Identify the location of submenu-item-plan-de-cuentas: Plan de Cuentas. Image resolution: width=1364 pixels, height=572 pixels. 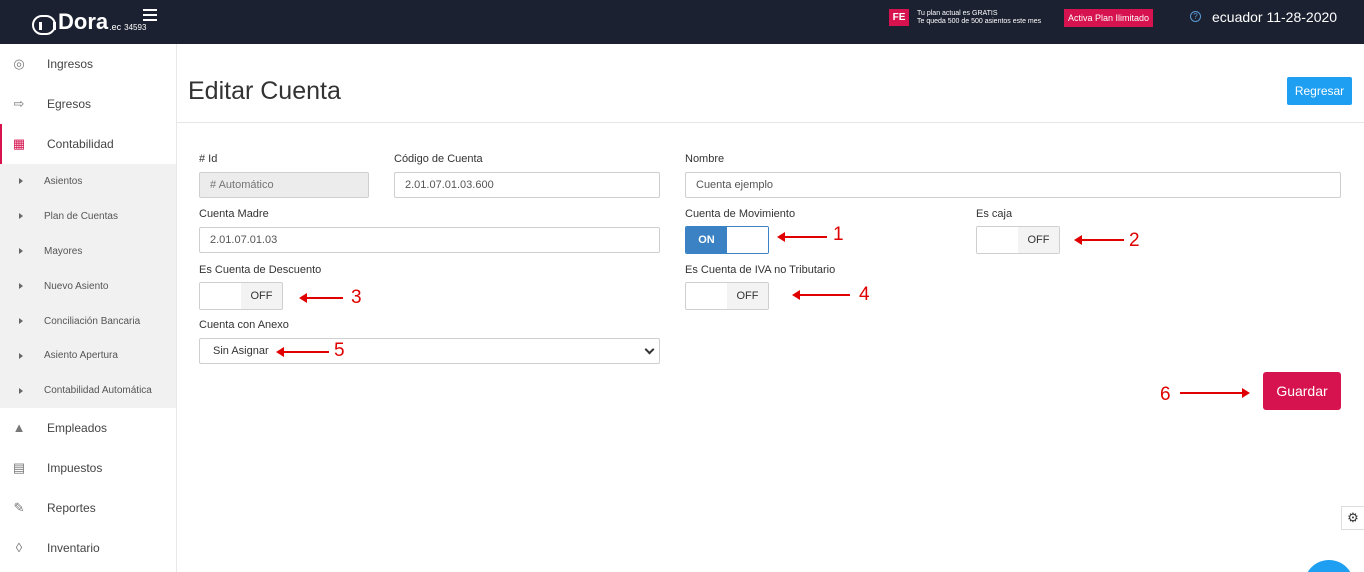
(88, 216).